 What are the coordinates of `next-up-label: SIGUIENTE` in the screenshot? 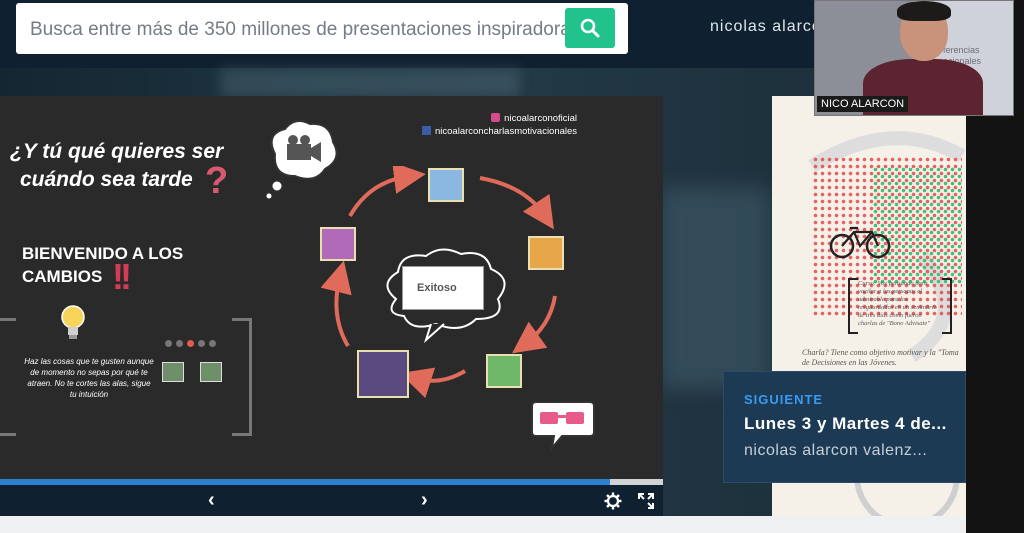 It's located at (784, 399).